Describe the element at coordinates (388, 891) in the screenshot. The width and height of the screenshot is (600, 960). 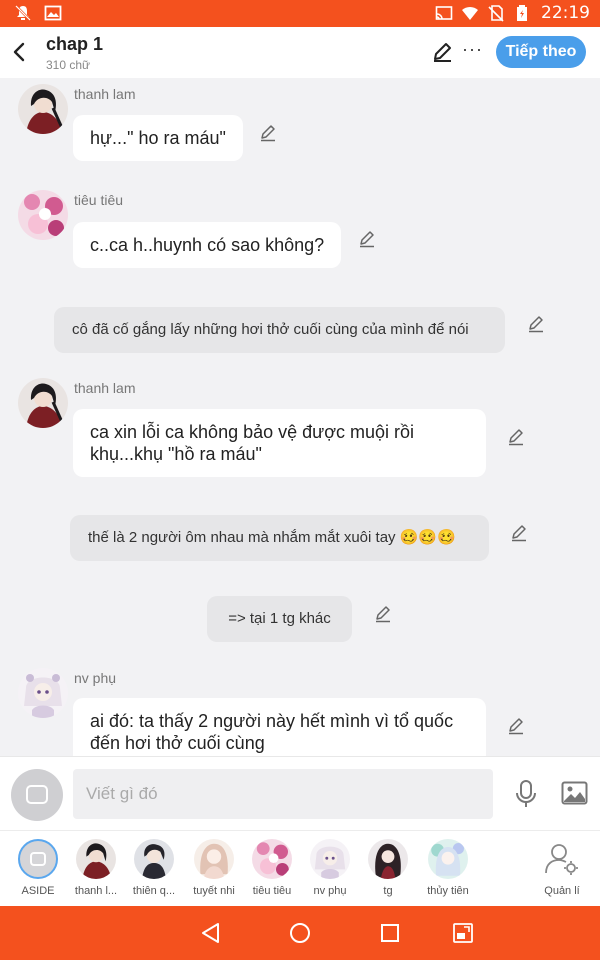
I see `character-label: tg` at that location.